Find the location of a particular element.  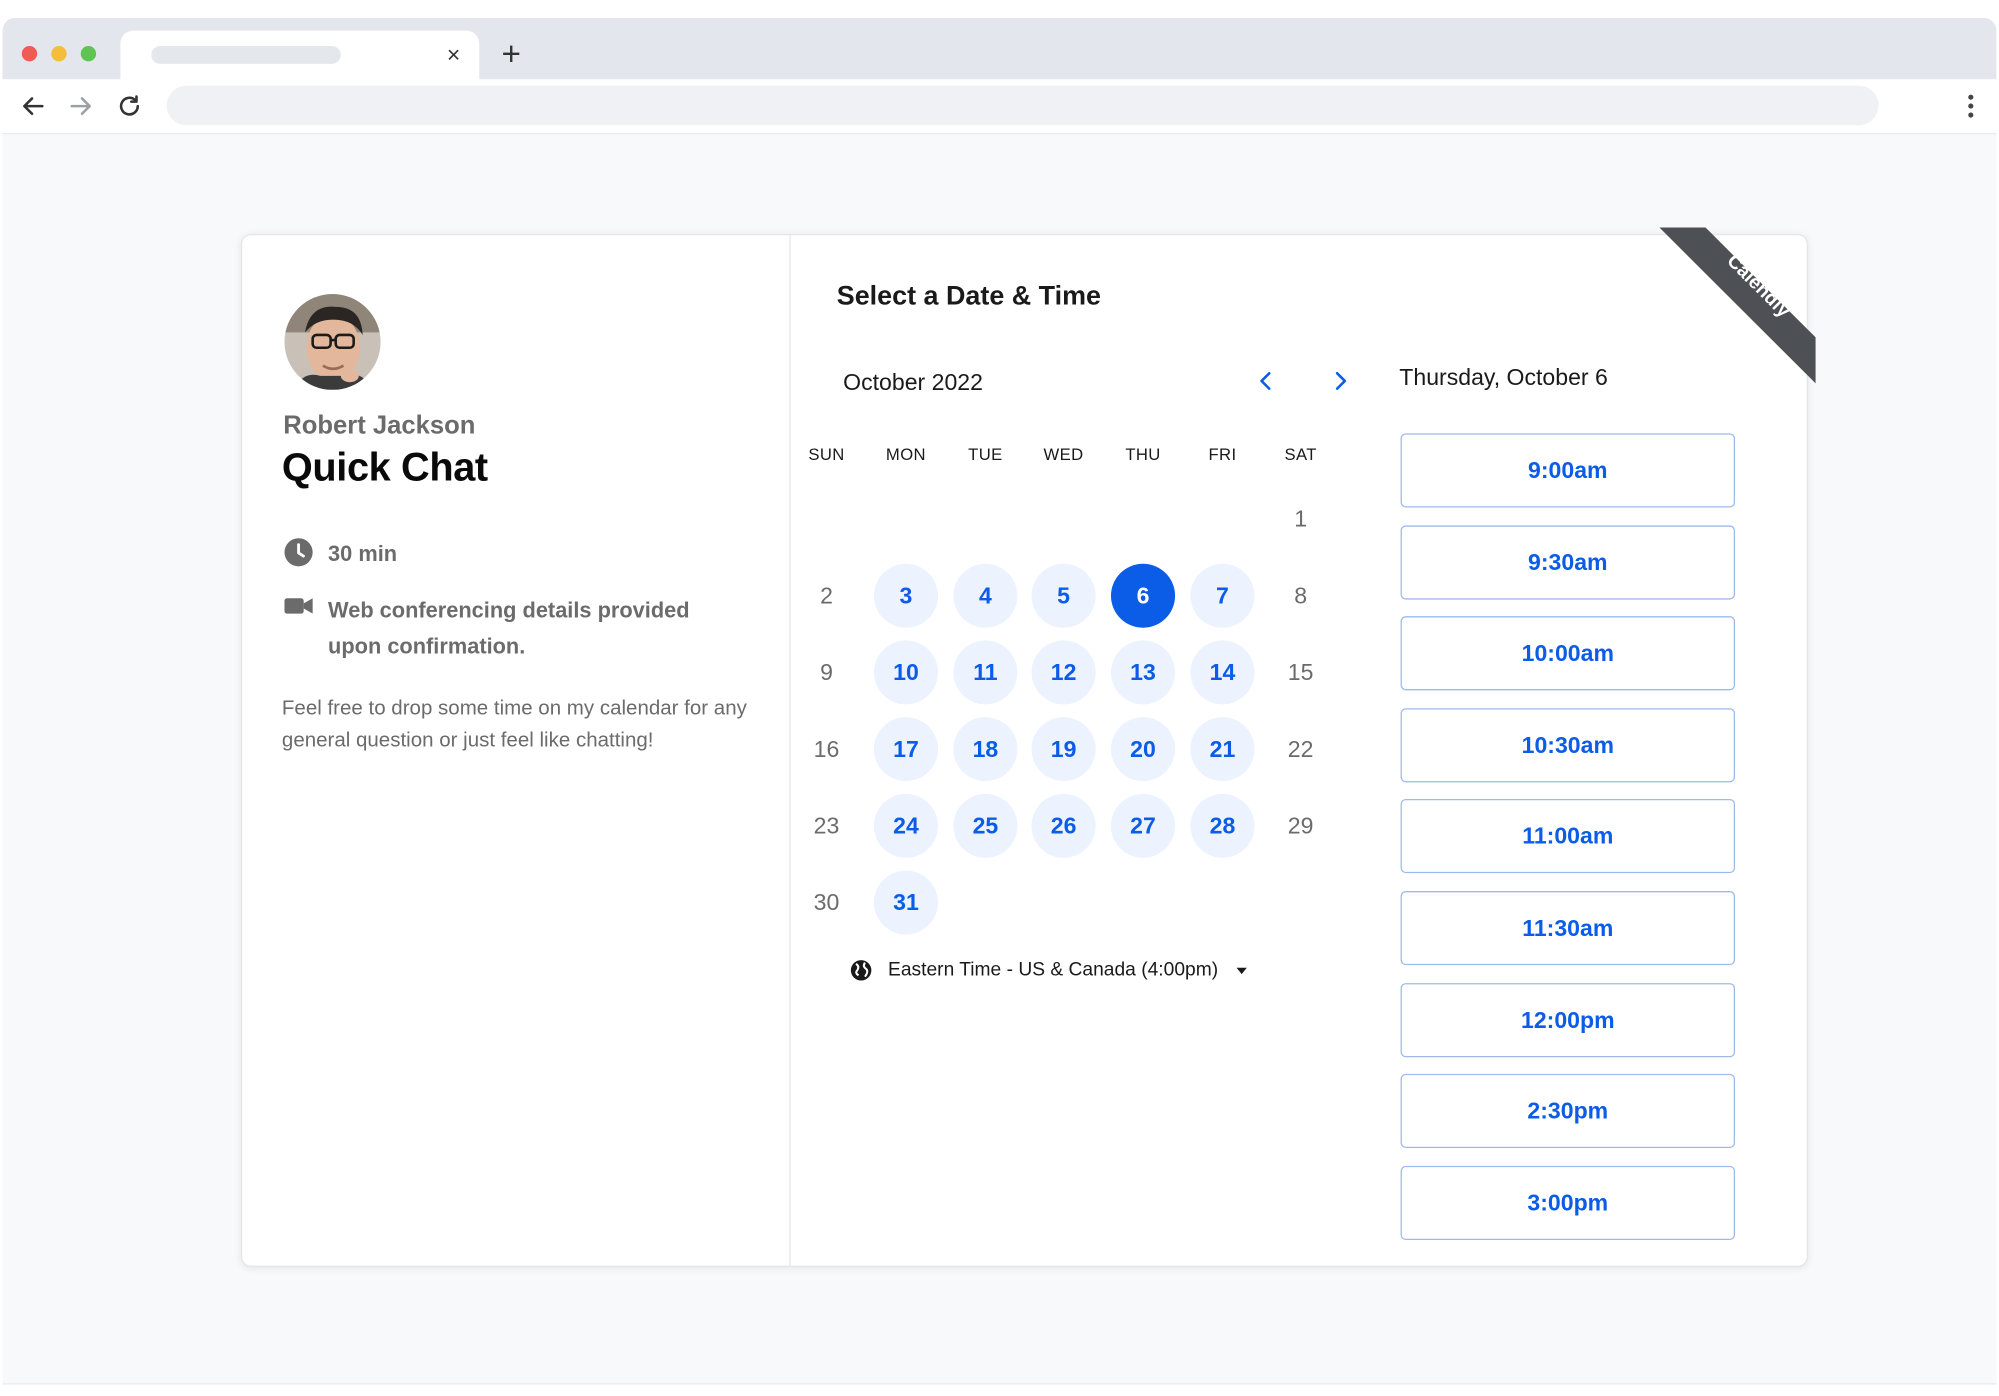

panel-divider is located at coordinates (790, 750).